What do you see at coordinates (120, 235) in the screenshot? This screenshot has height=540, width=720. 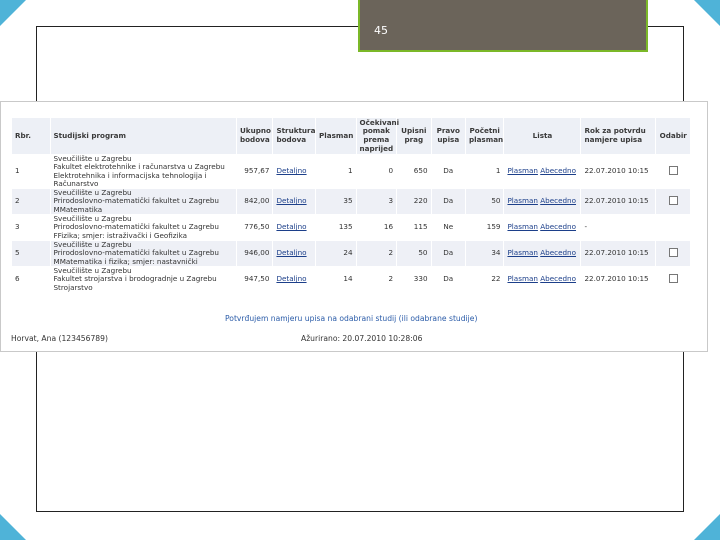 I see `program-study: FFizika; smjer: istraživački i Geofizika` at bounding box center [120, 235].